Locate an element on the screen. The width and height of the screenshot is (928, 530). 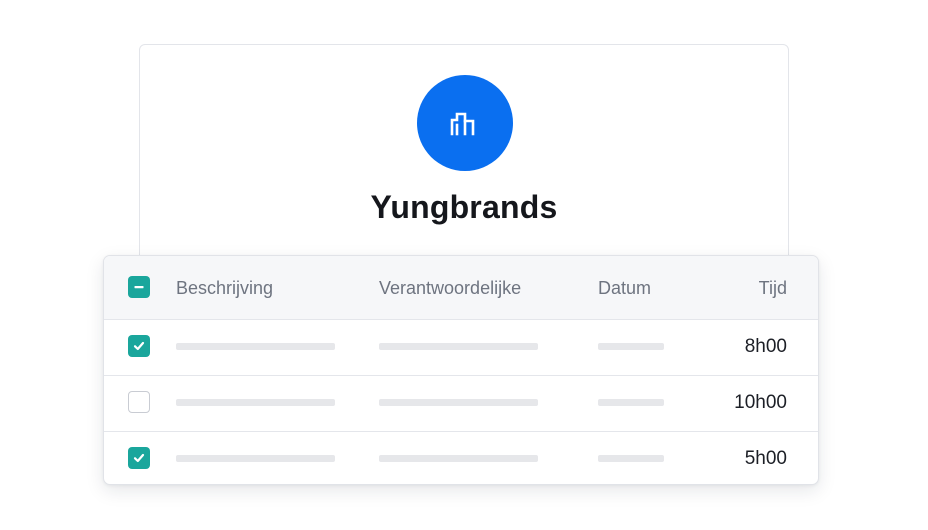
company-avatar is located at coordinates (465, 123).